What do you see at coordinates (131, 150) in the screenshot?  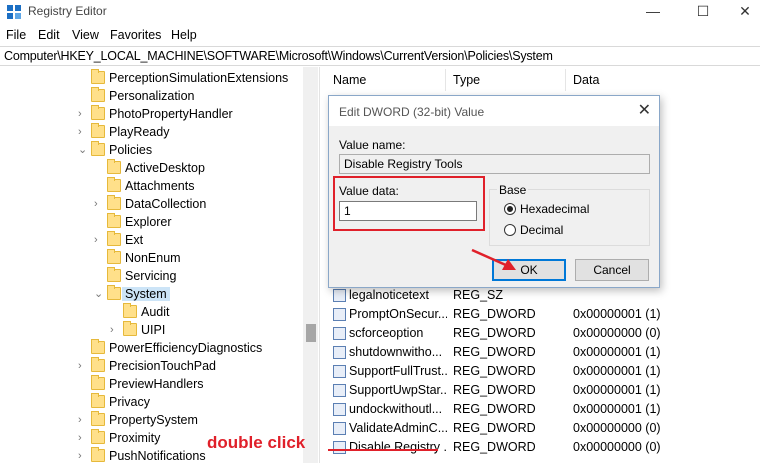 I see `tree-item-label: Policies` at bounding box center [131, 150].